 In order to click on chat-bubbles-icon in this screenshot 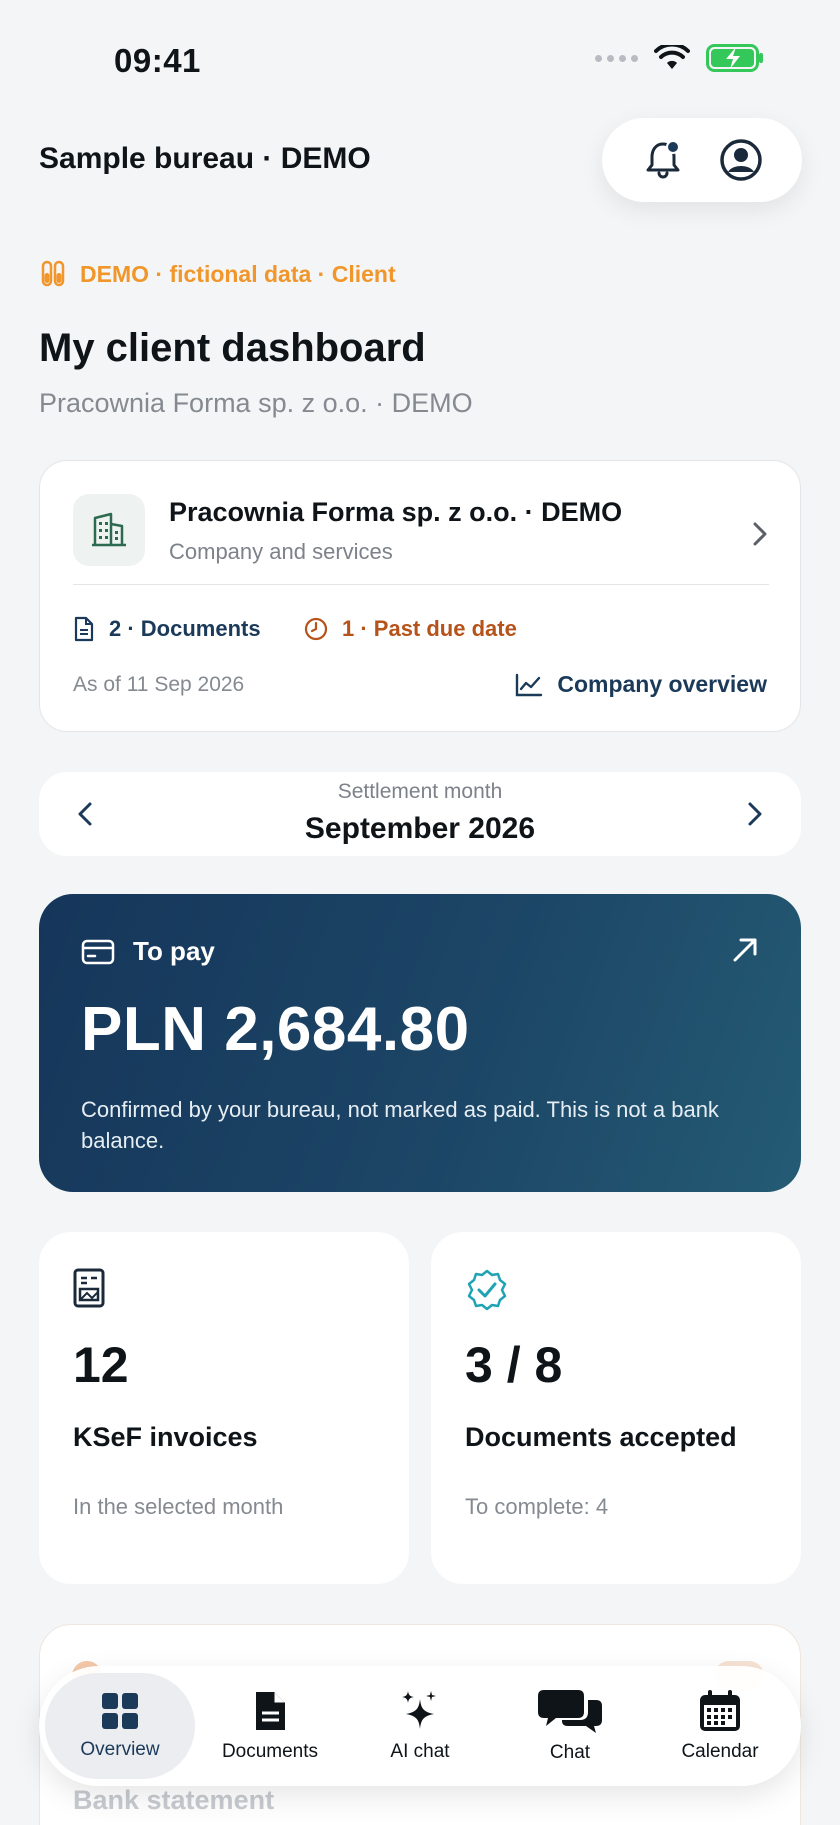, I will do `click(570, 1711)`.